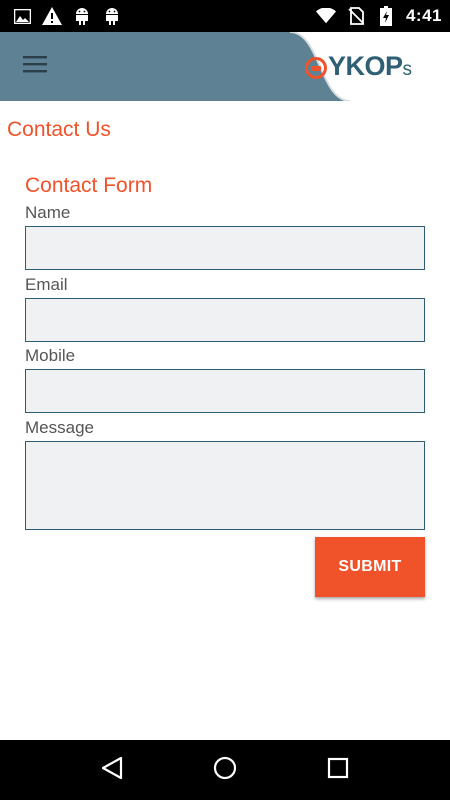  Describe the element at coordinates (407, 69) in the screenshot. I see `logo-suffix: s` at that location.